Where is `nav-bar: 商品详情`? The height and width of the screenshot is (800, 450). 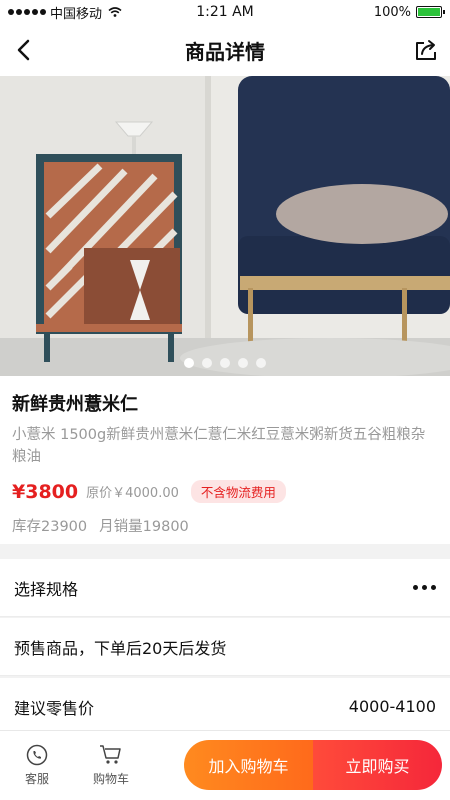 nav-bar: 商品详情 is located at coordinates (225, 50).